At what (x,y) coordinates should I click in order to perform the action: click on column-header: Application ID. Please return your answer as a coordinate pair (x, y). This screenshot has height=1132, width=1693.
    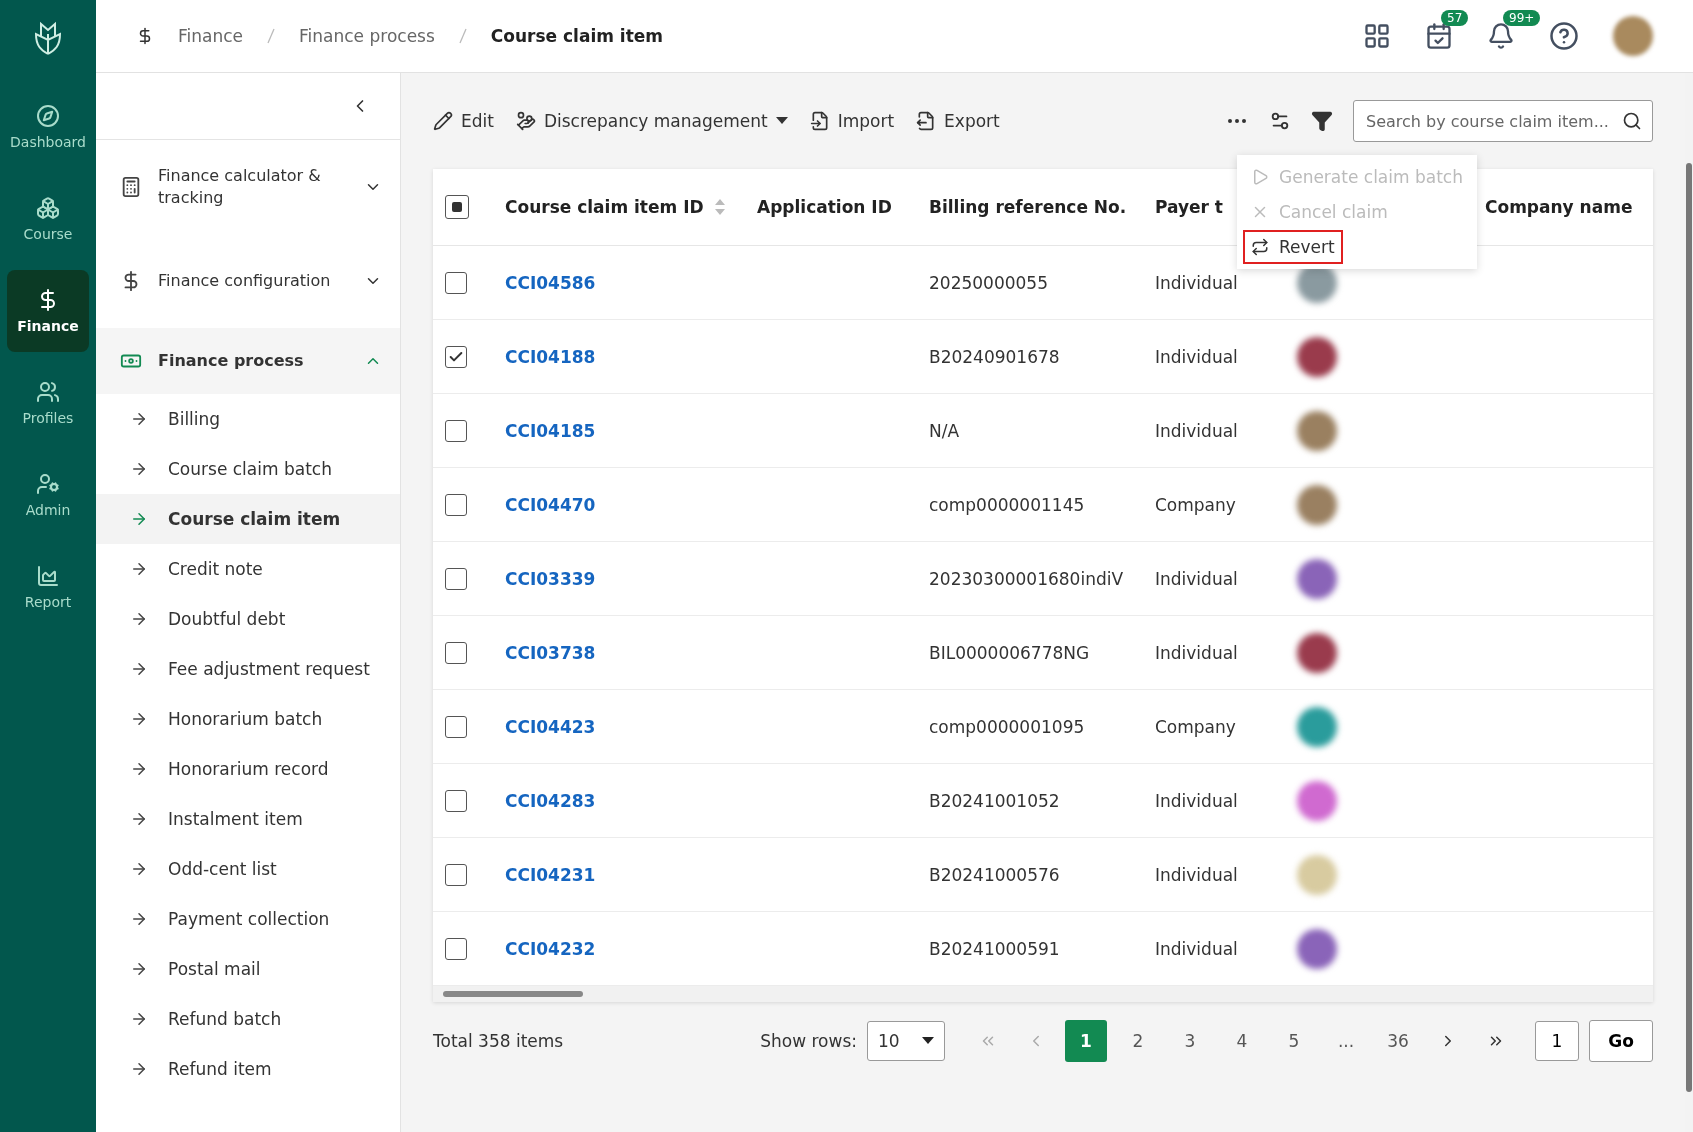
    Looking at the image, I should click on (831, 207).